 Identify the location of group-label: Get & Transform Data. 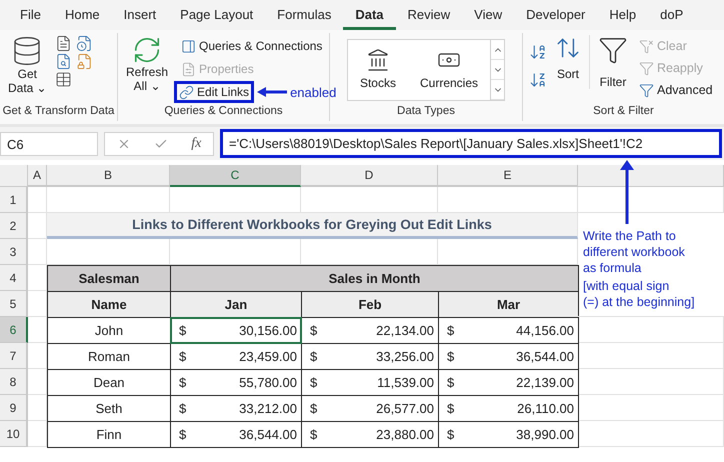
(59, 112).